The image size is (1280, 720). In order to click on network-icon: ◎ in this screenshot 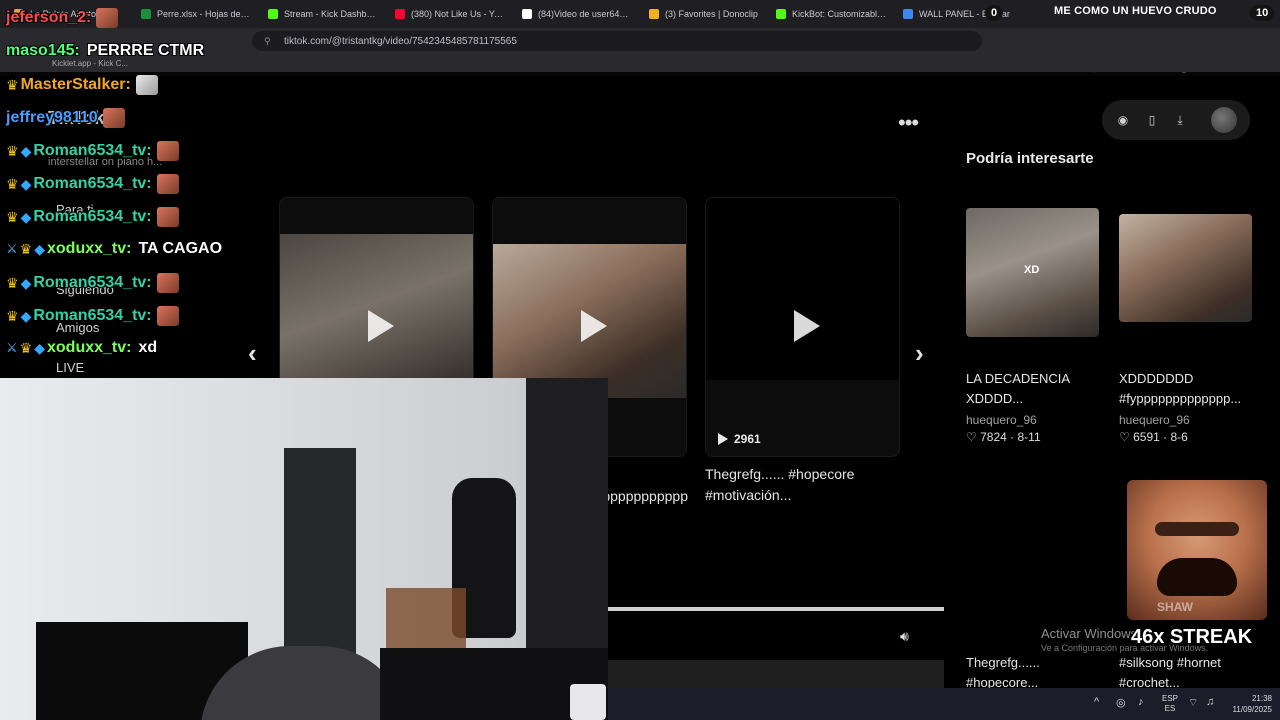, I will do `click(1121, 702)`.